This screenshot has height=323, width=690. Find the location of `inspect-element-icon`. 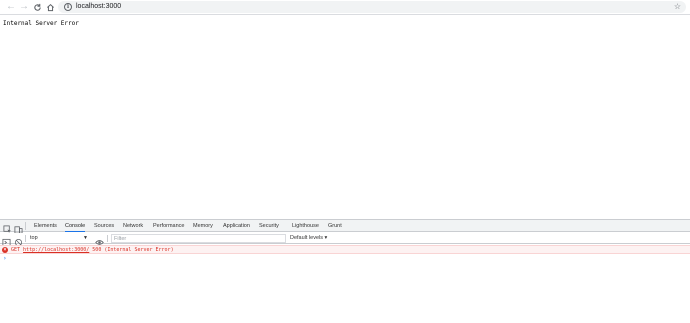

inspect-element-icon is located at coordinates (8, 227).